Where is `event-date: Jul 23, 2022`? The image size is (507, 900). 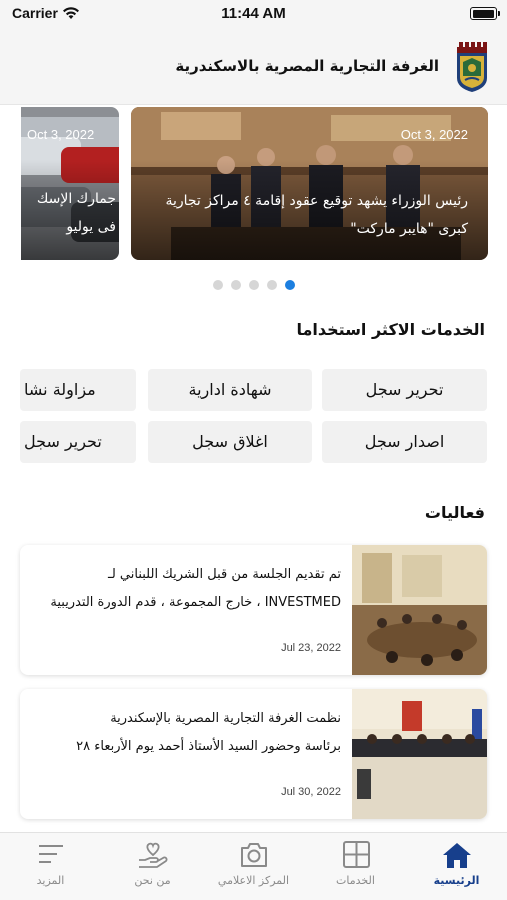
event-date: Jul 23, 2022 is located at coordinates (311, 648).